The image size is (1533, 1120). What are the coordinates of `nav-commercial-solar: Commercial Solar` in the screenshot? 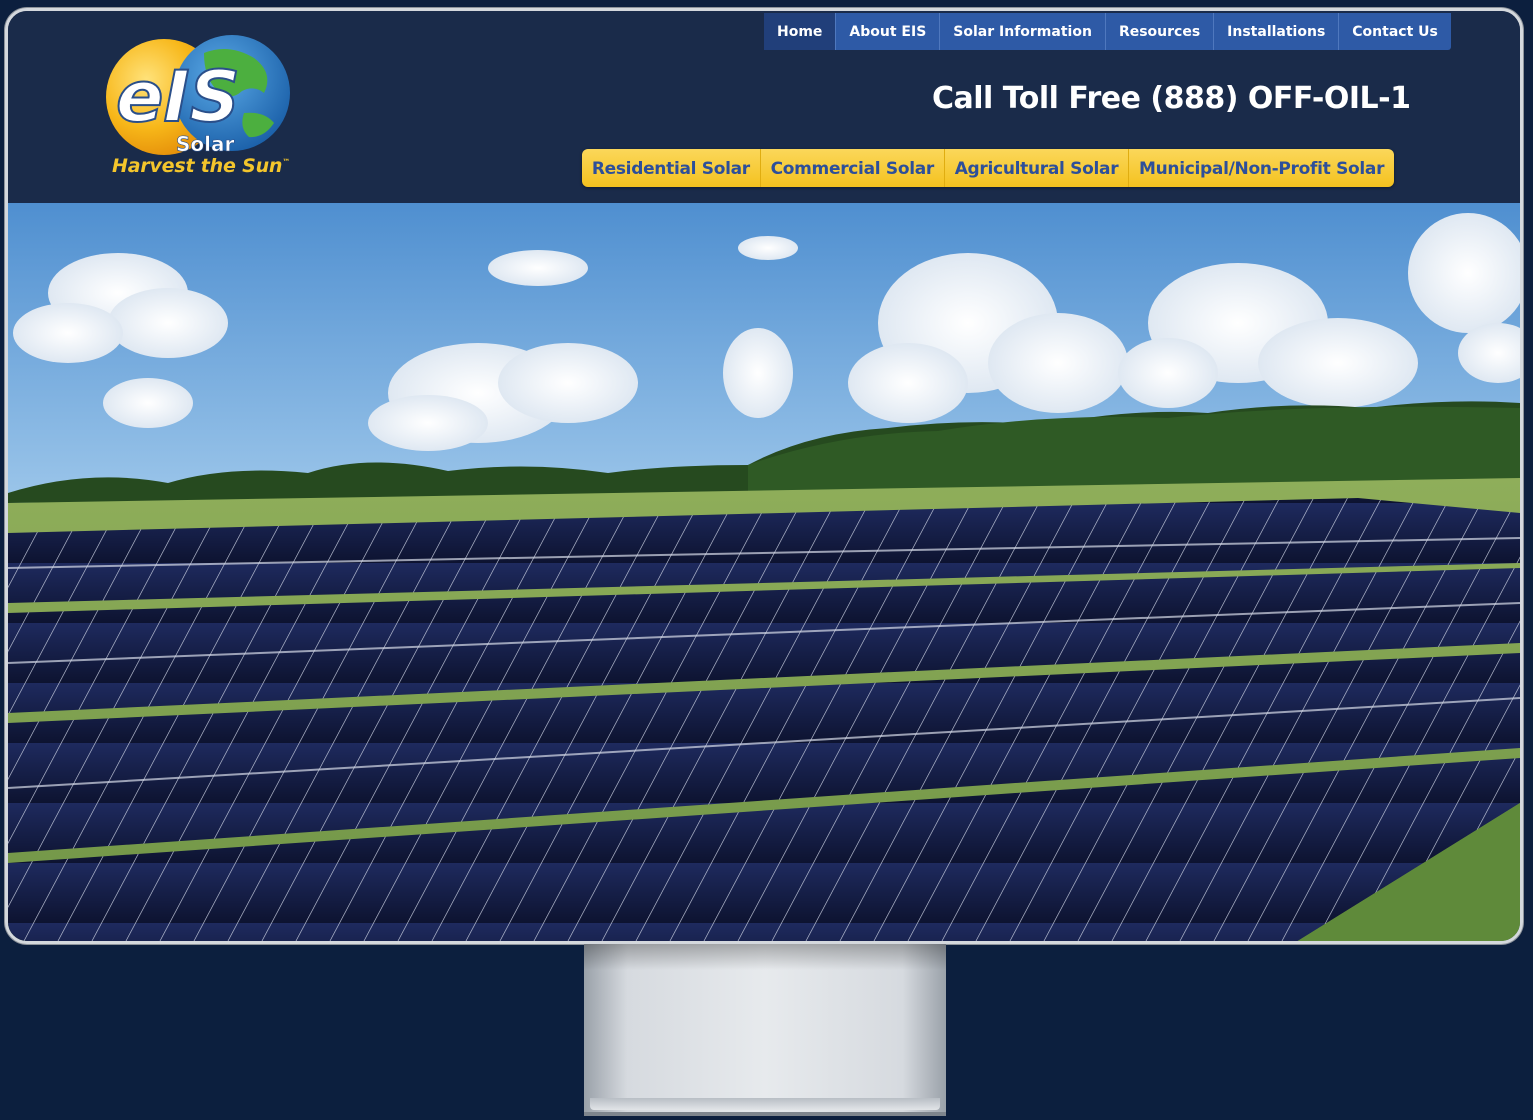 It's located at (853, 168).